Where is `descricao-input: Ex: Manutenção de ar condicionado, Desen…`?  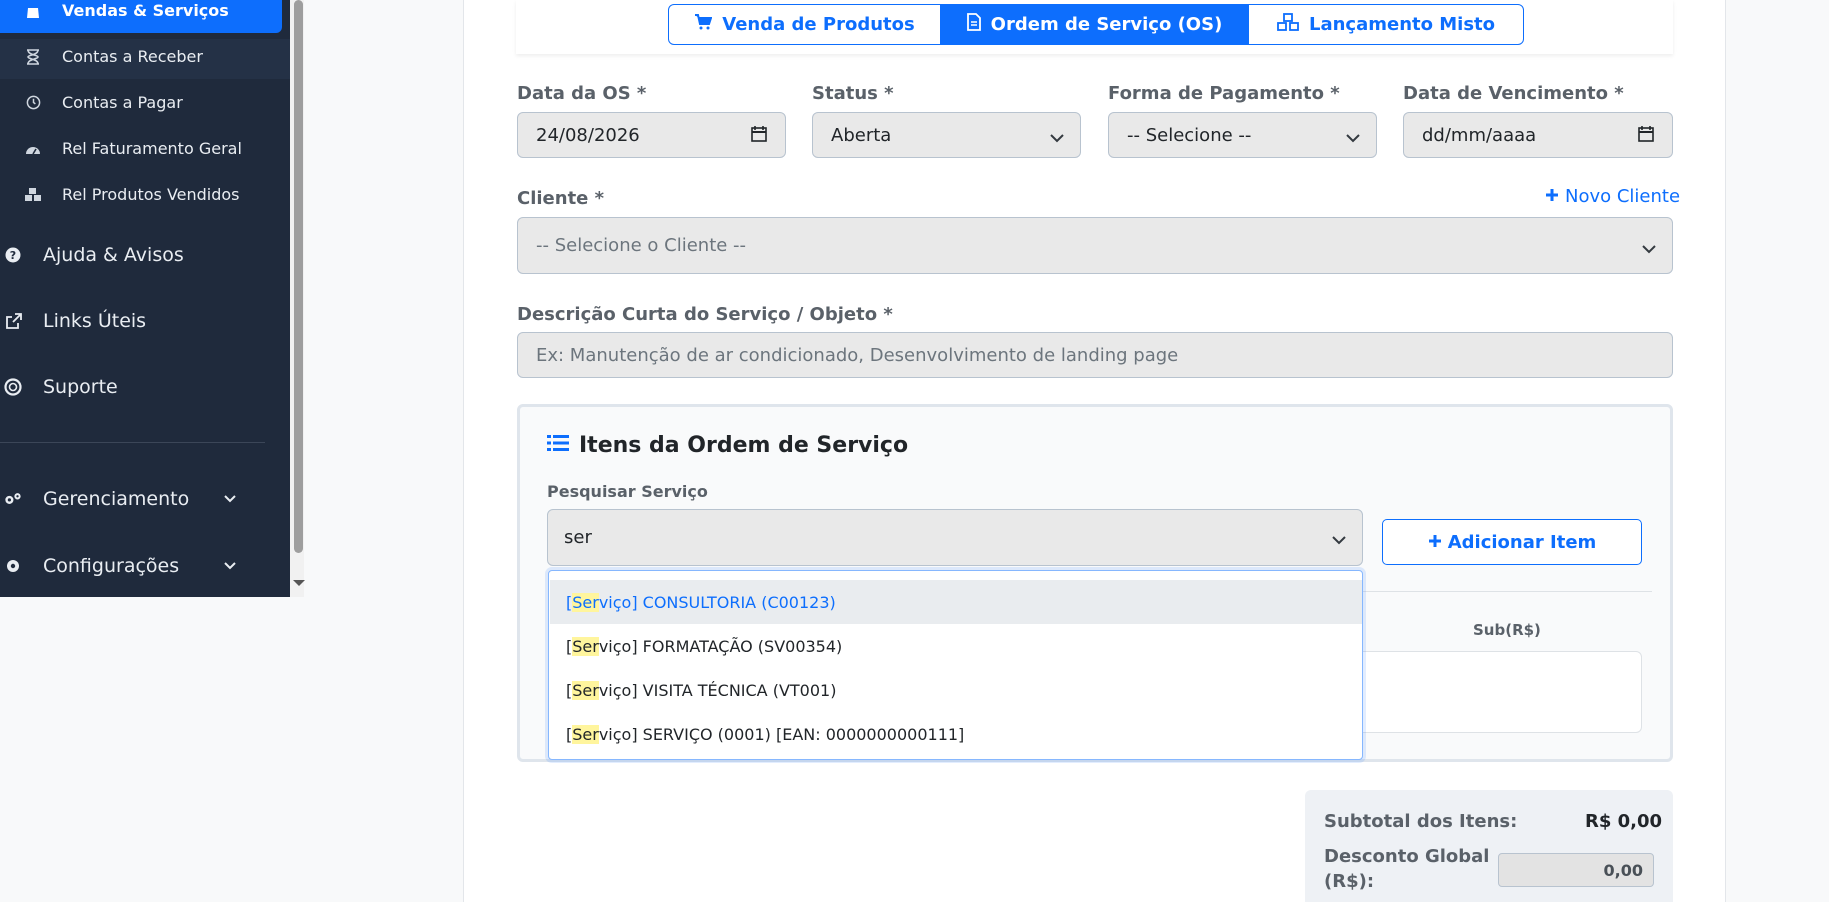 descricao-input: Ex: Manutenção de ar condicionado, Desen… is located at coordinates (1095, 355).